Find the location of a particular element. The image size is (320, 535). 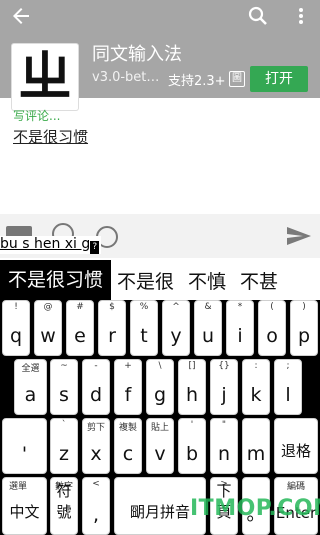

key-symbol: & is located at coordinates (208, 307).